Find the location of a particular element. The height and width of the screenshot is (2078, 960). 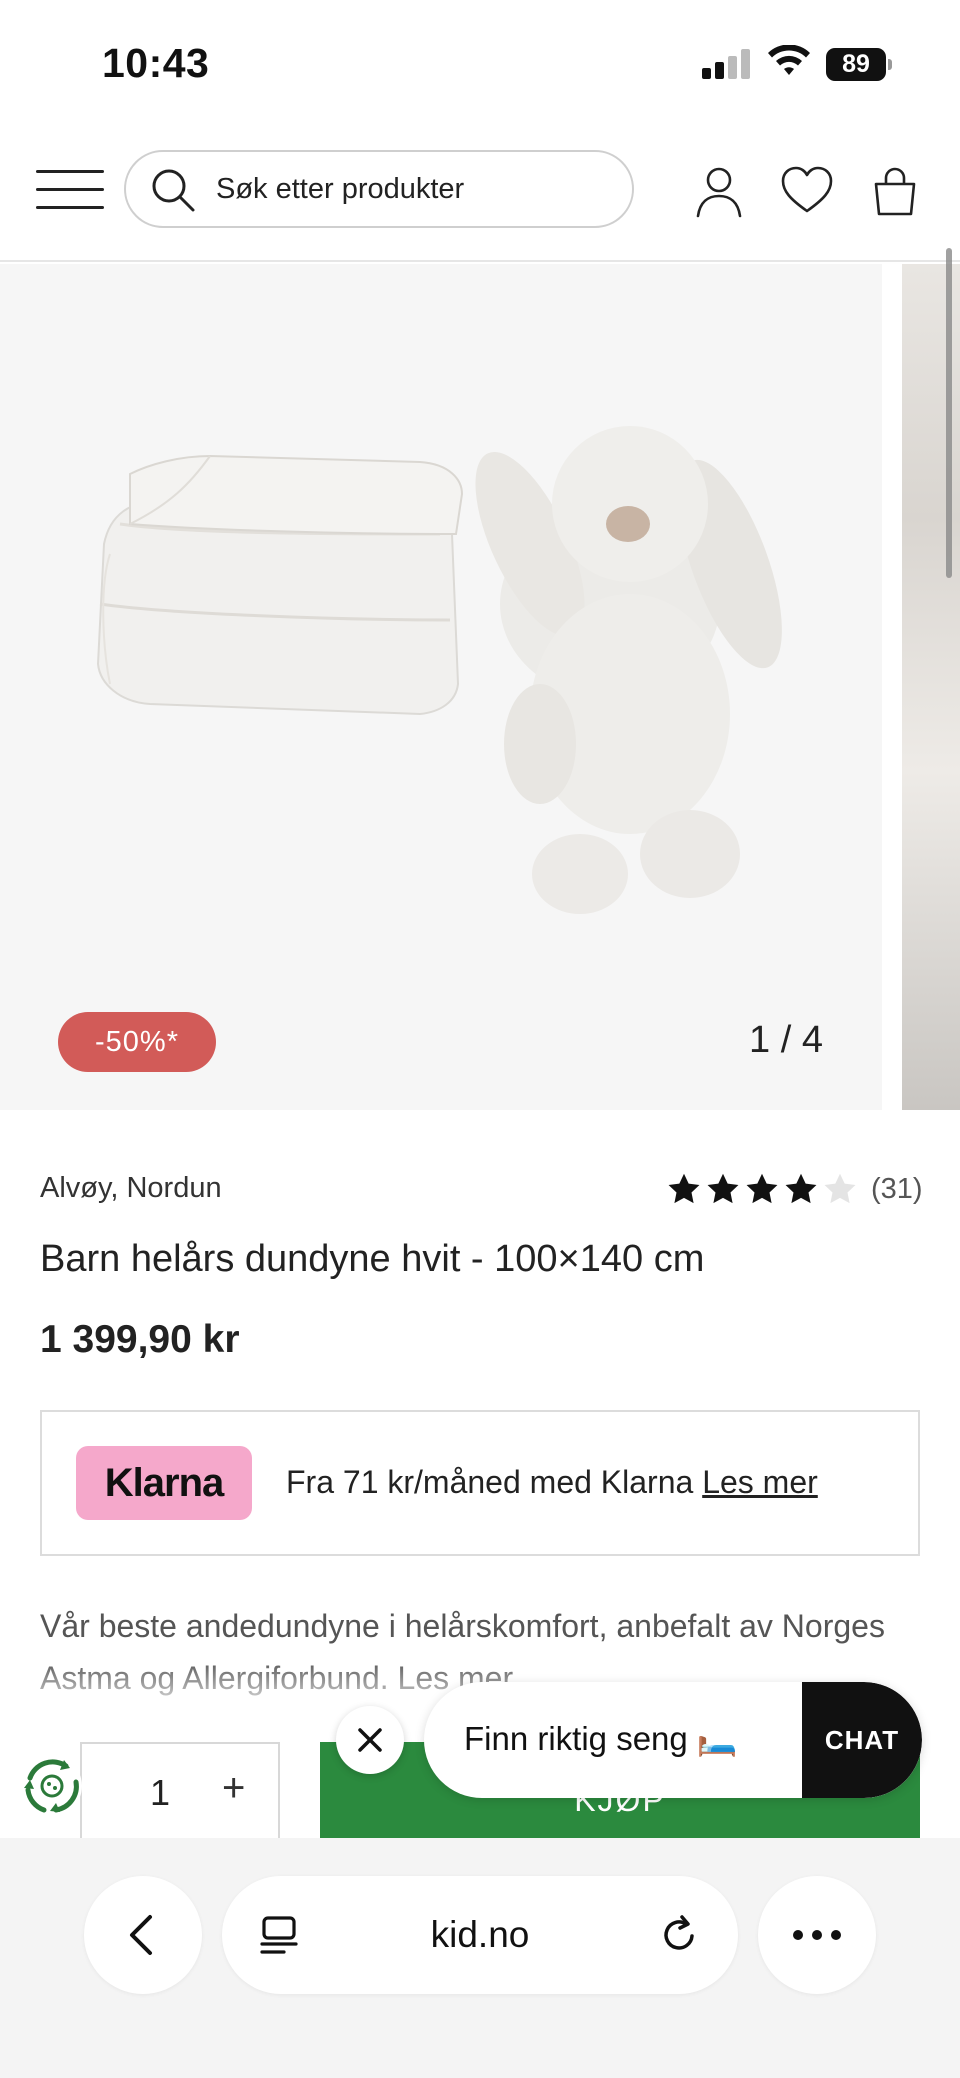

chat-widget: Finn riktig seng 🛏️ CHAT is located at coordinates (673, 1740).